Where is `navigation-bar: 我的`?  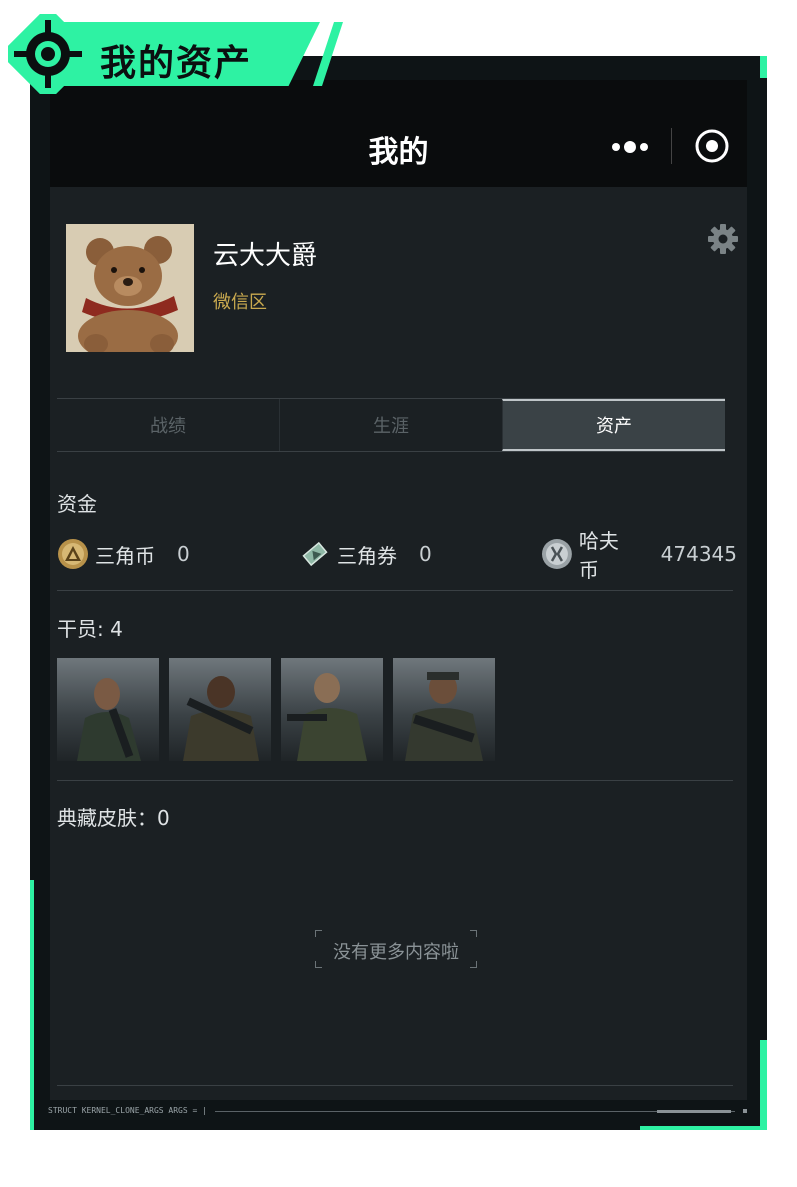
navigation-bar: 我的 is located at coordinates (398, 133).